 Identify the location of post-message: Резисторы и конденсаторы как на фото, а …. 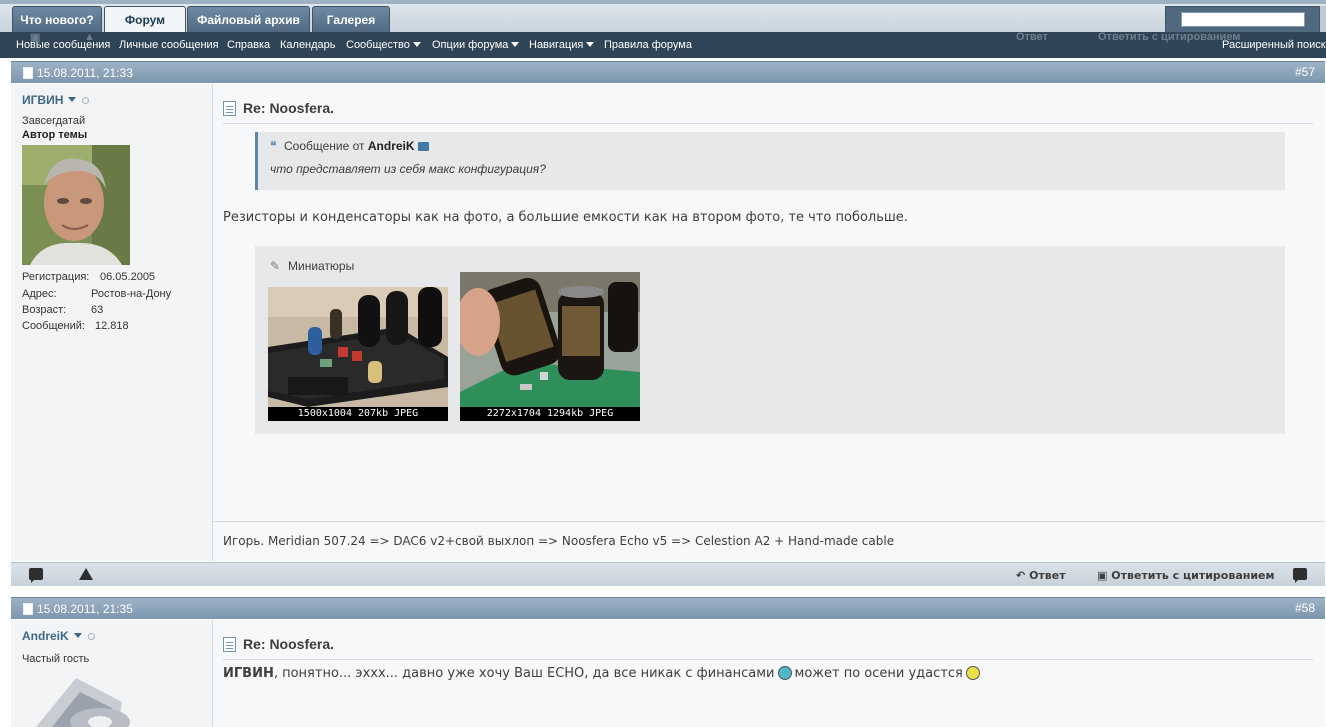
(565, 217).